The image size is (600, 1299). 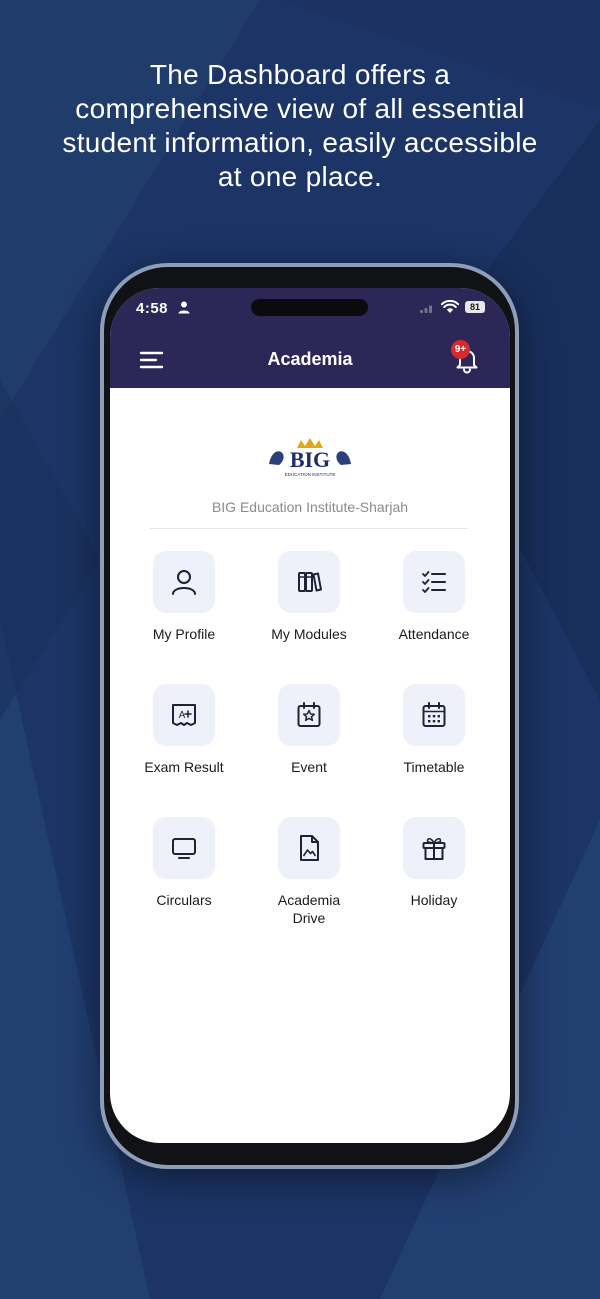 I want to click on tile-label: Event, so click(x=309, y=767).